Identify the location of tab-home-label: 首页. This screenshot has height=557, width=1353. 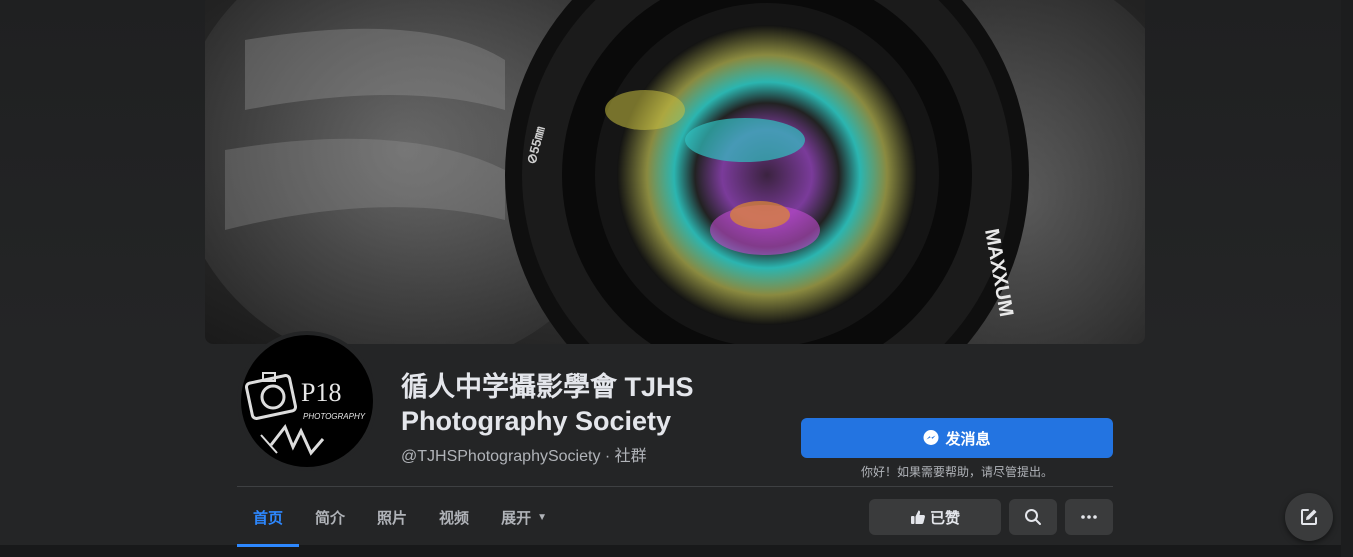
(268, 518).